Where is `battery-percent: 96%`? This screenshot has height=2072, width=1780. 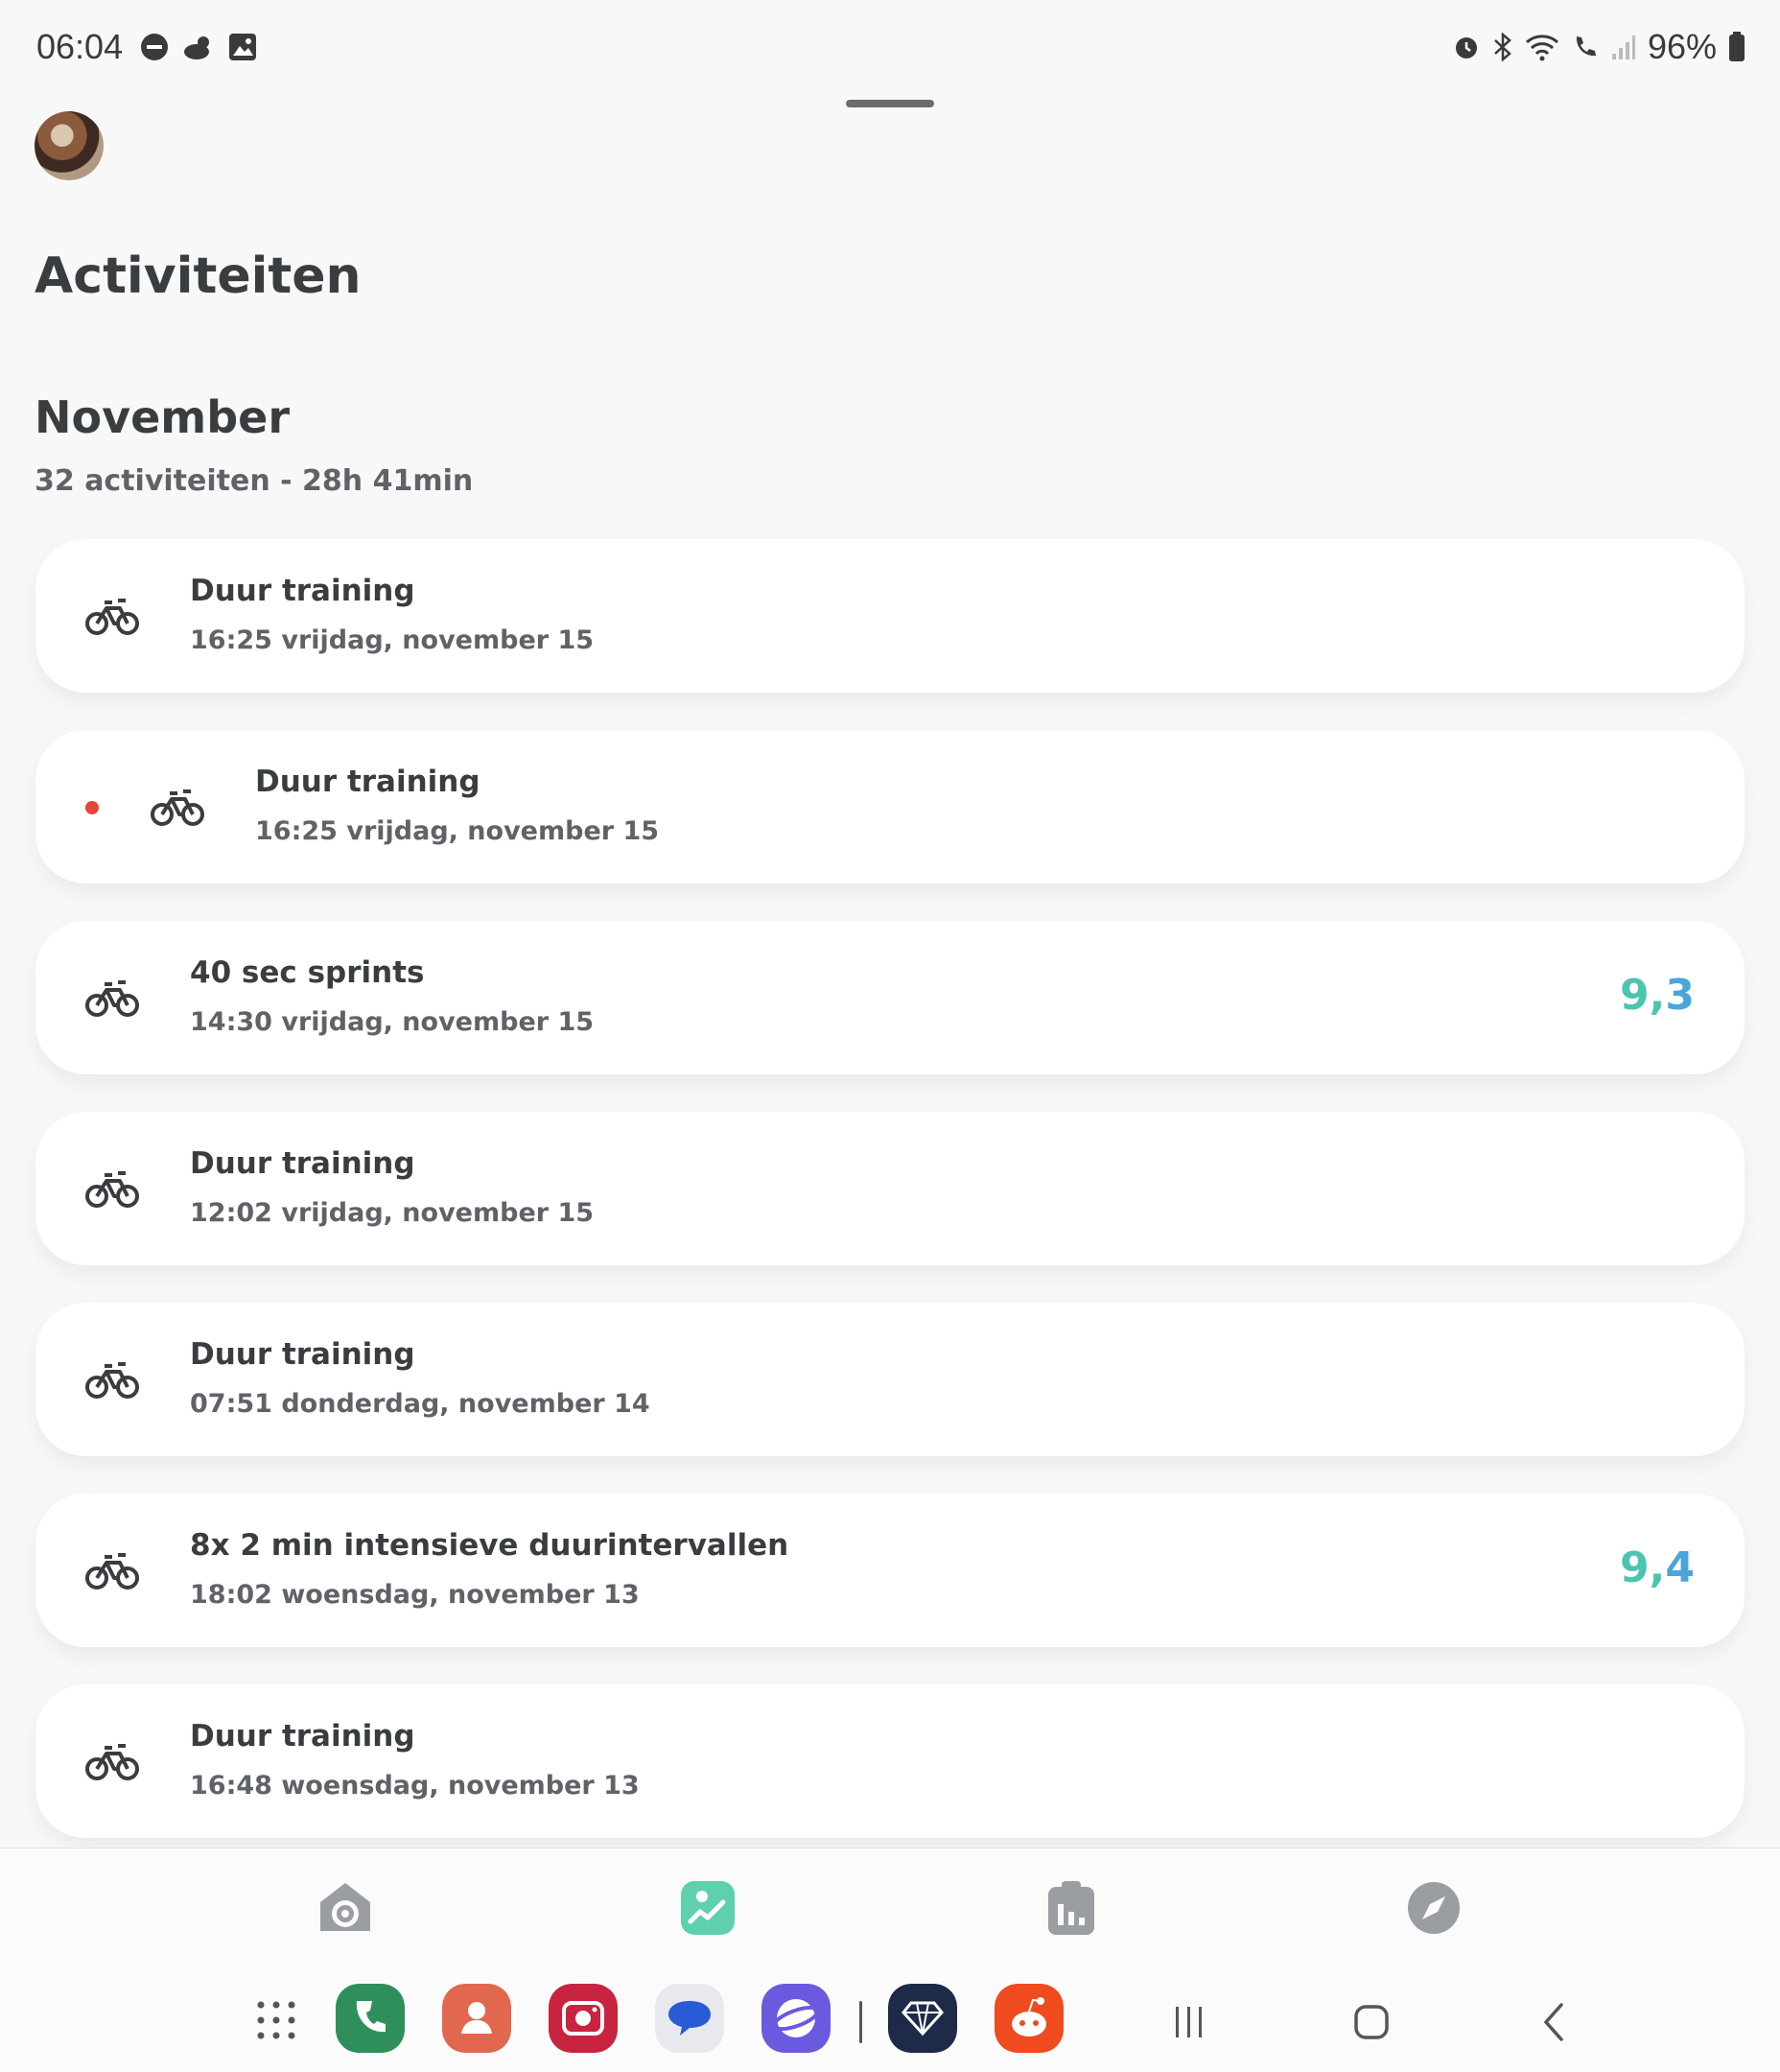 battery-percent: 96% is located at coordinates (1682, 46).